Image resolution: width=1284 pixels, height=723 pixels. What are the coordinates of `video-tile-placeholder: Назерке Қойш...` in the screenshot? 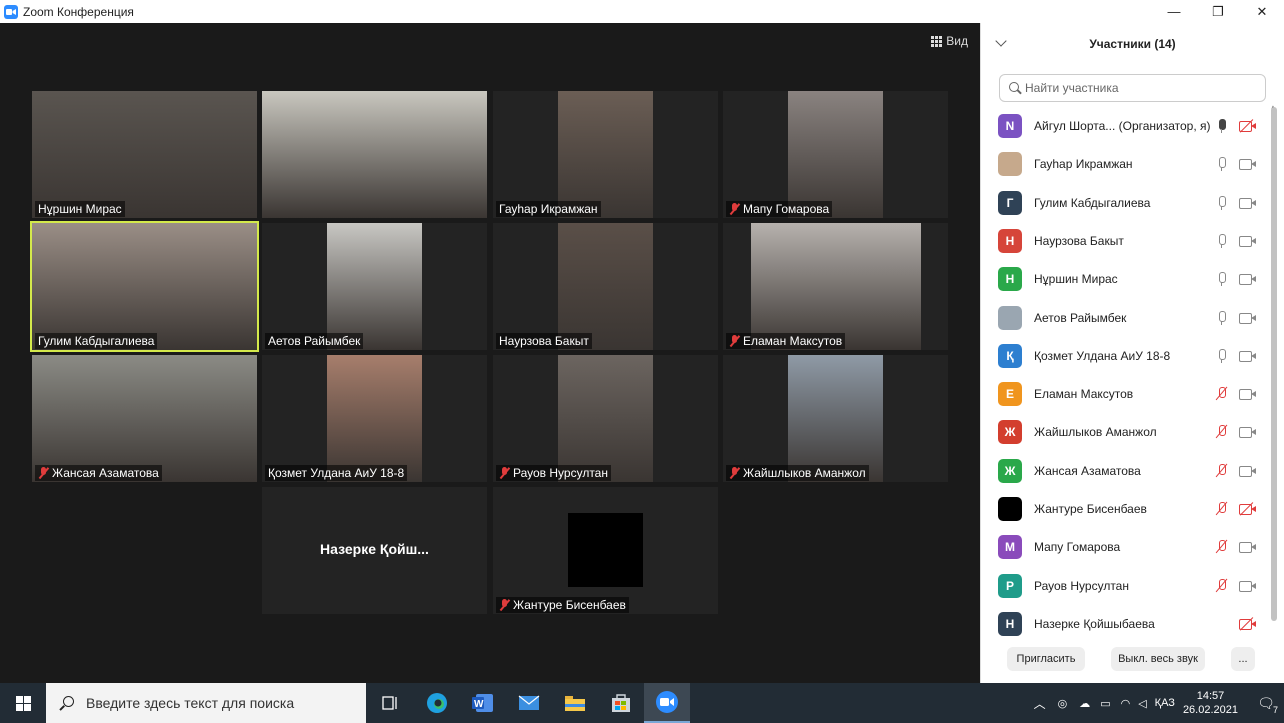 It's located at (374, 550).